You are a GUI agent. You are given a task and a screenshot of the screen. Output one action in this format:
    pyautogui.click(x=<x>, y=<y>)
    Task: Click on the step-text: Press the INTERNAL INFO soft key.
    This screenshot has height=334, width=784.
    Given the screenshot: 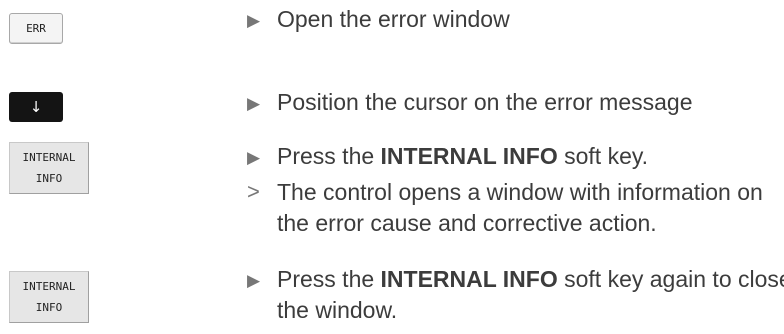 What is the action you would take?
    pyautogui.click(x=463, y=156)
    